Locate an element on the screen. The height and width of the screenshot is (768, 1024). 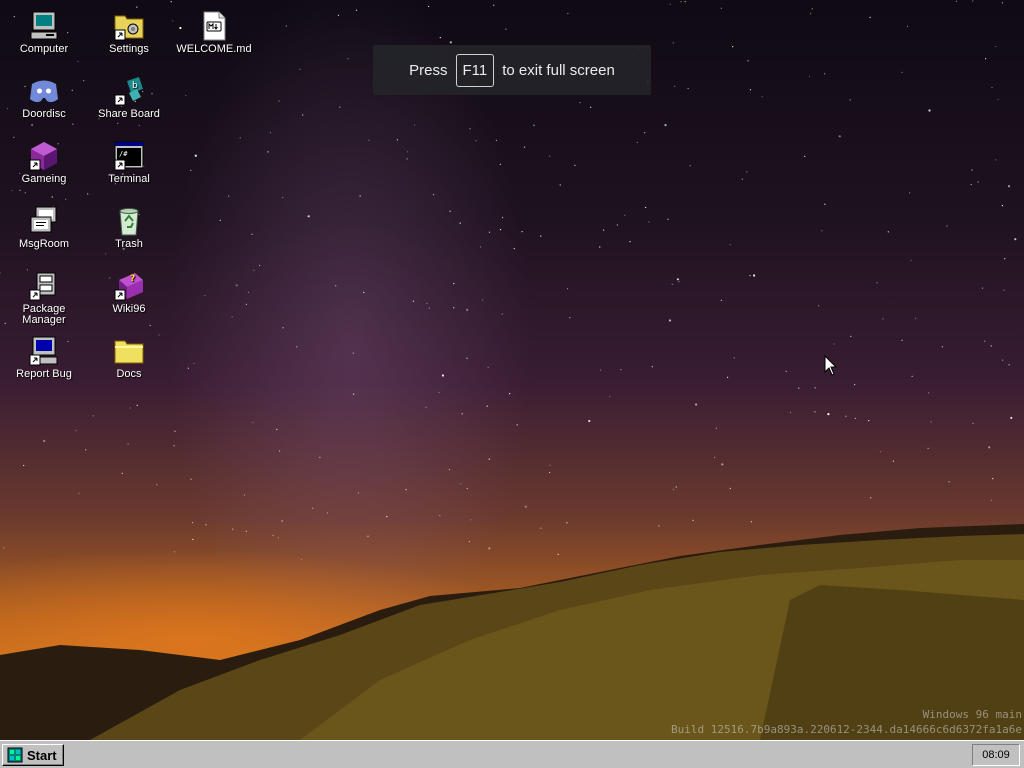
terminal-icon: /# is located at coordinates (129, 156).